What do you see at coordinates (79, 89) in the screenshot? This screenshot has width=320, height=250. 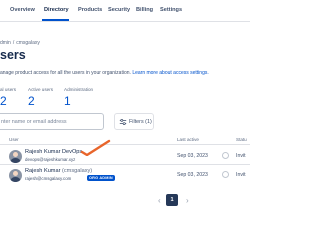 I see `stat-administration-label: Administration` at bounding box center [79, 89].